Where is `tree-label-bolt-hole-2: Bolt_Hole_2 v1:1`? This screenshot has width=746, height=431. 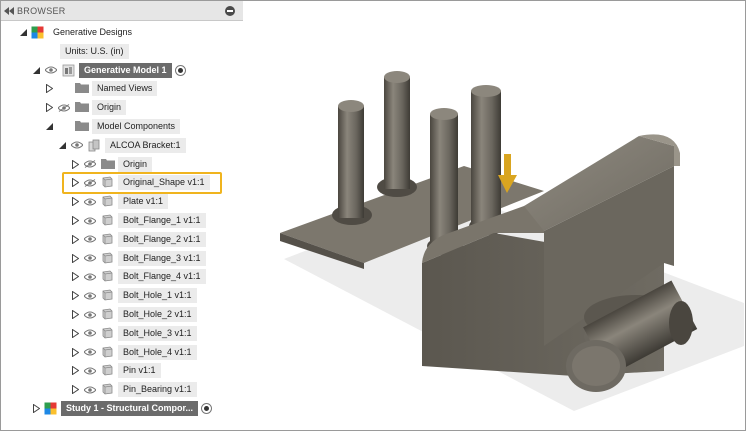
tree-label-bolt-hole-2: Bolt_Hole_2 v1:1 is located at coordinates (157, 314).